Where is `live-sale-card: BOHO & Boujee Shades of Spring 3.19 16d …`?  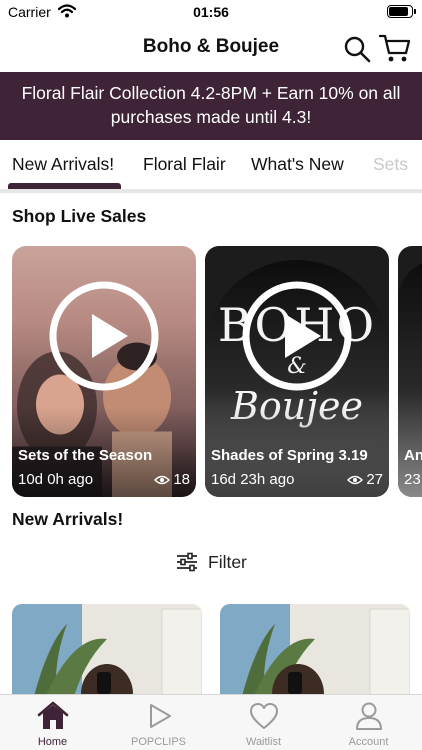 live-sale-card: BOHO & Boujee Shades of Spring 3.19 16d … is located at coordinates (297, 371).